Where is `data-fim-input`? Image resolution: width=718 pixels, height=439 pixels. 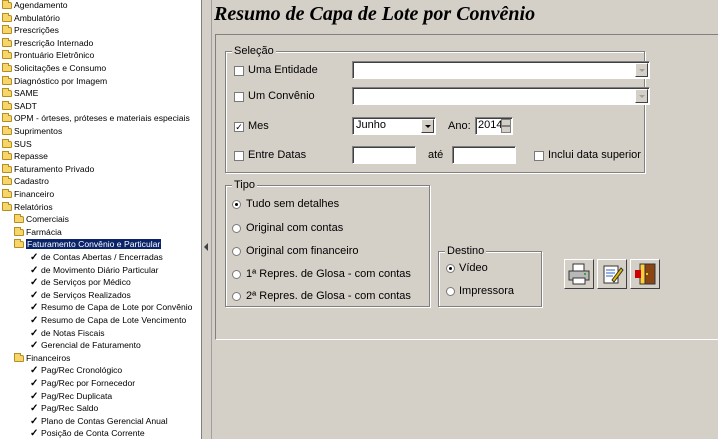
data-fim-input is located at coordinates (484, 155).